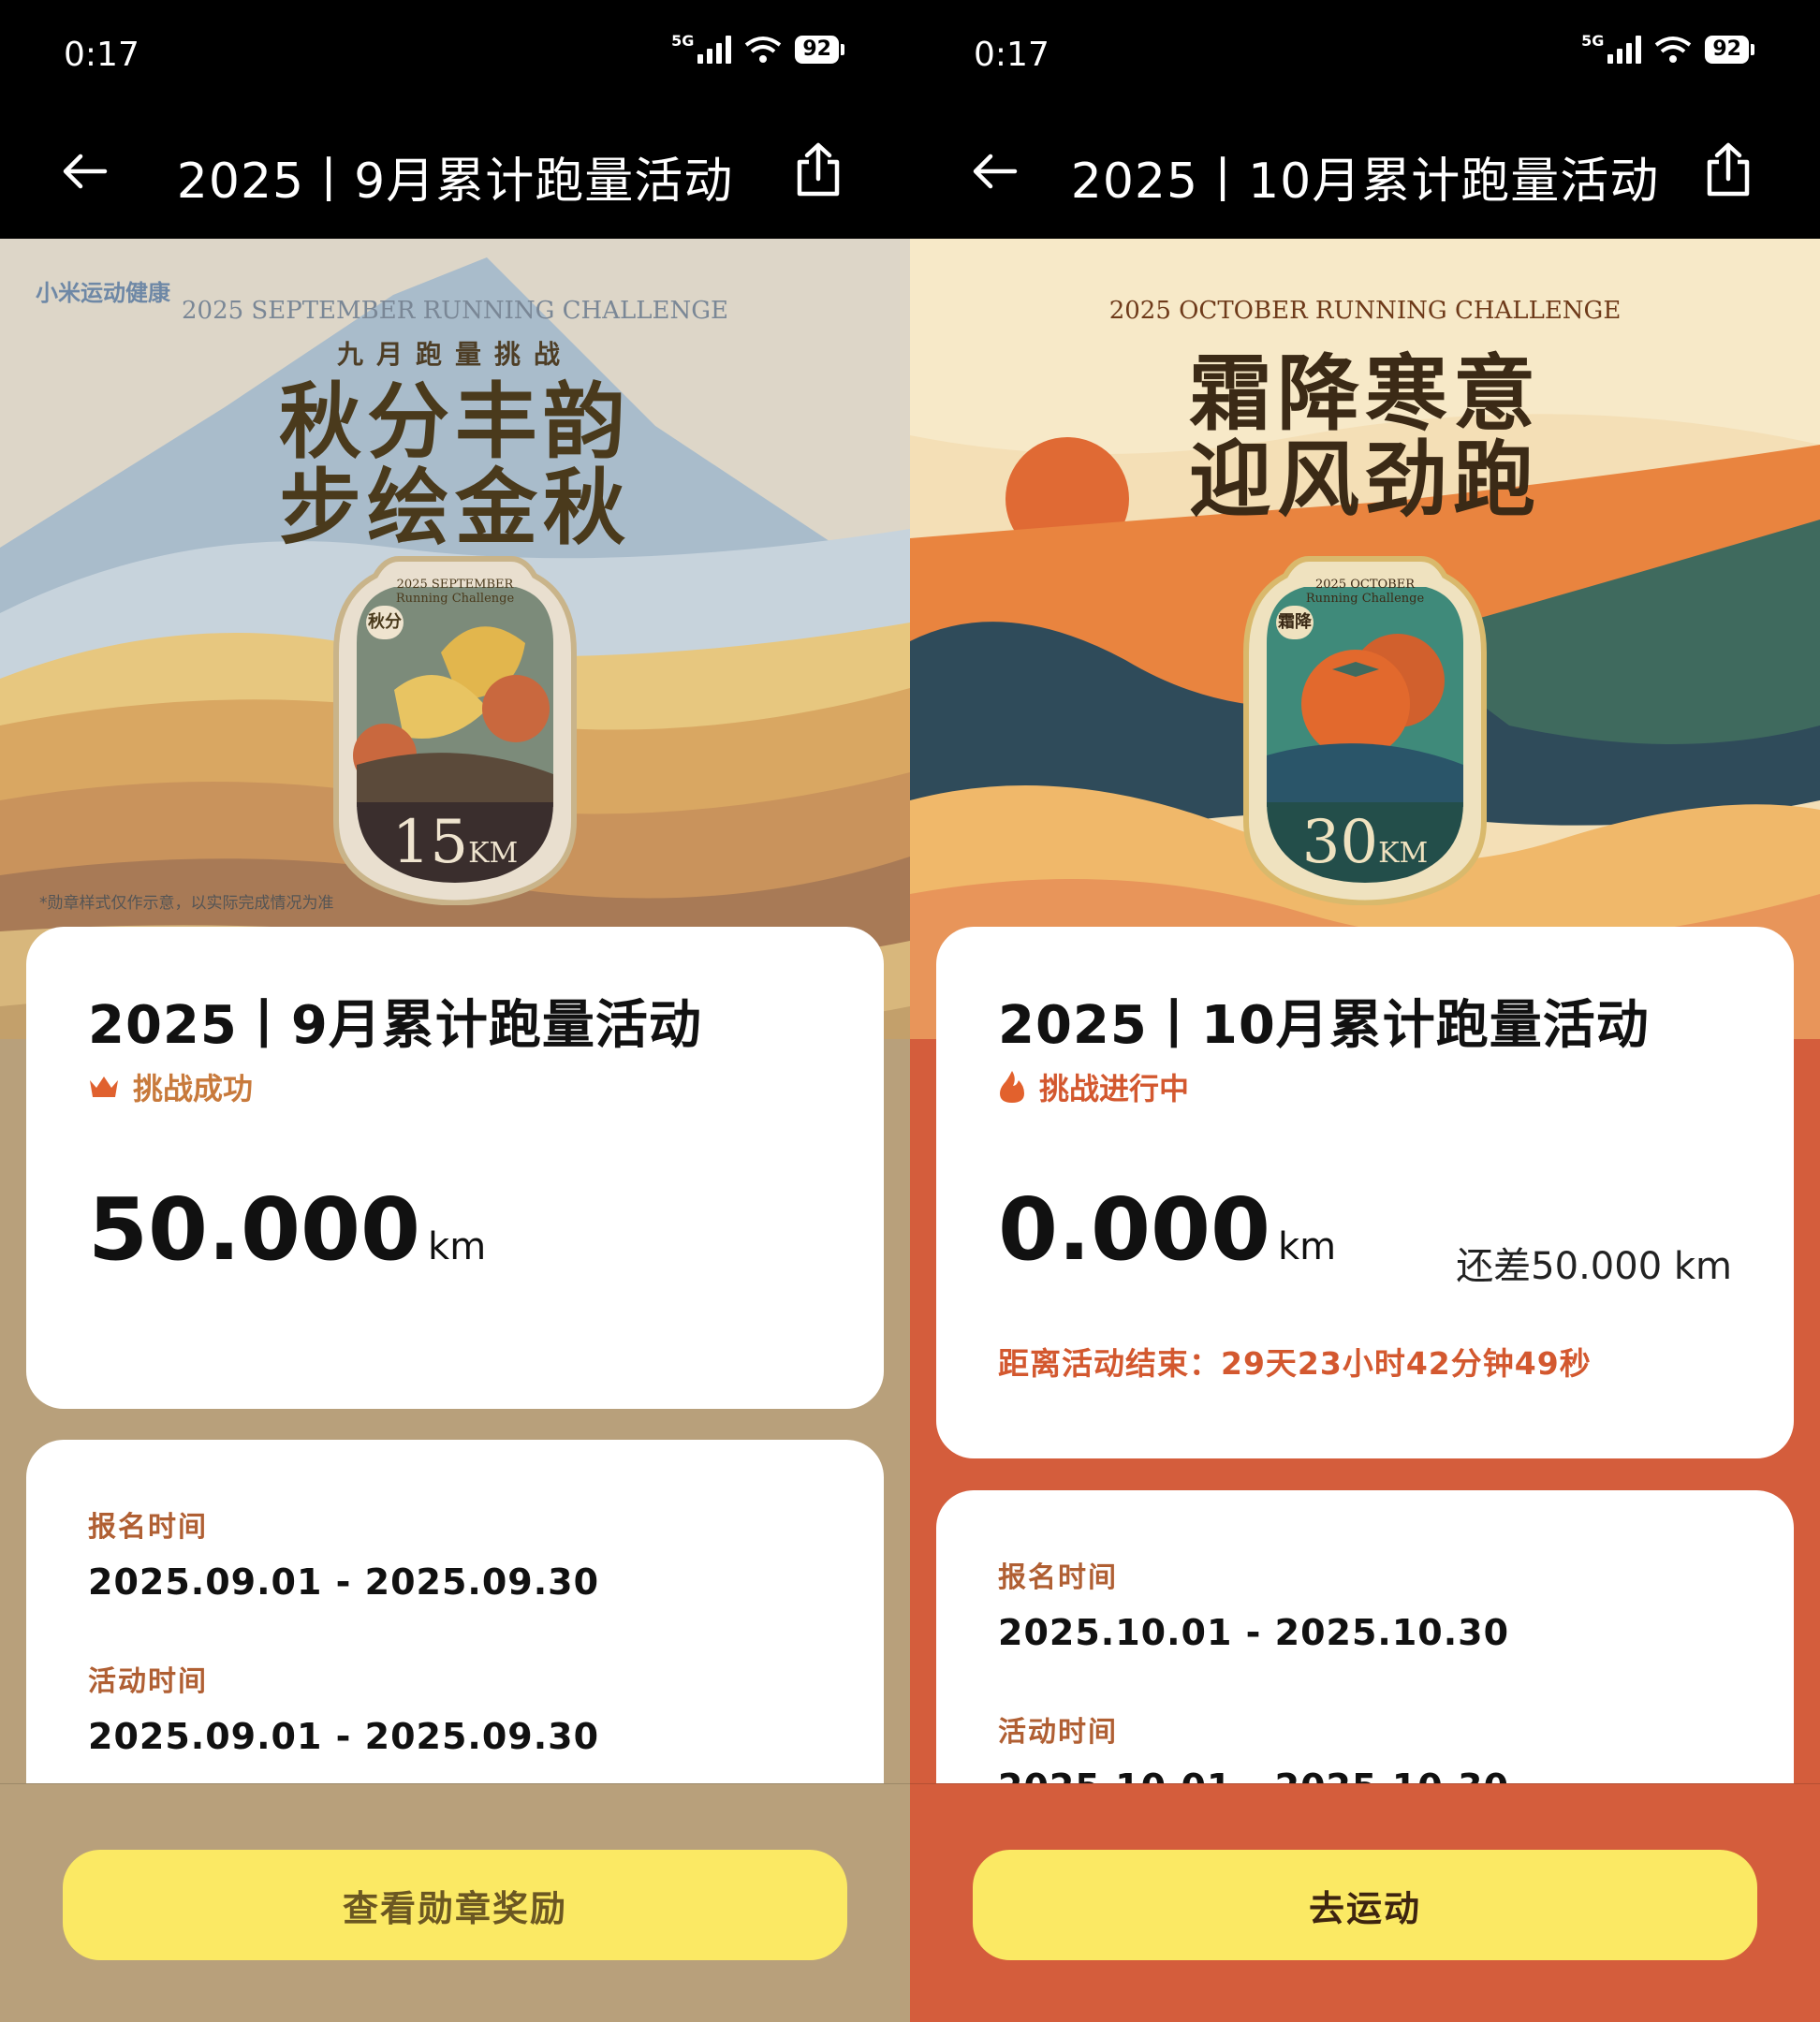 The height and width of the screenshot is (2022, 1820). What do you see at coordinates (454, 508) in the screenshot?
I see `hero-slogan-line2: 步绘金秋` at bounding box center [454, 508].